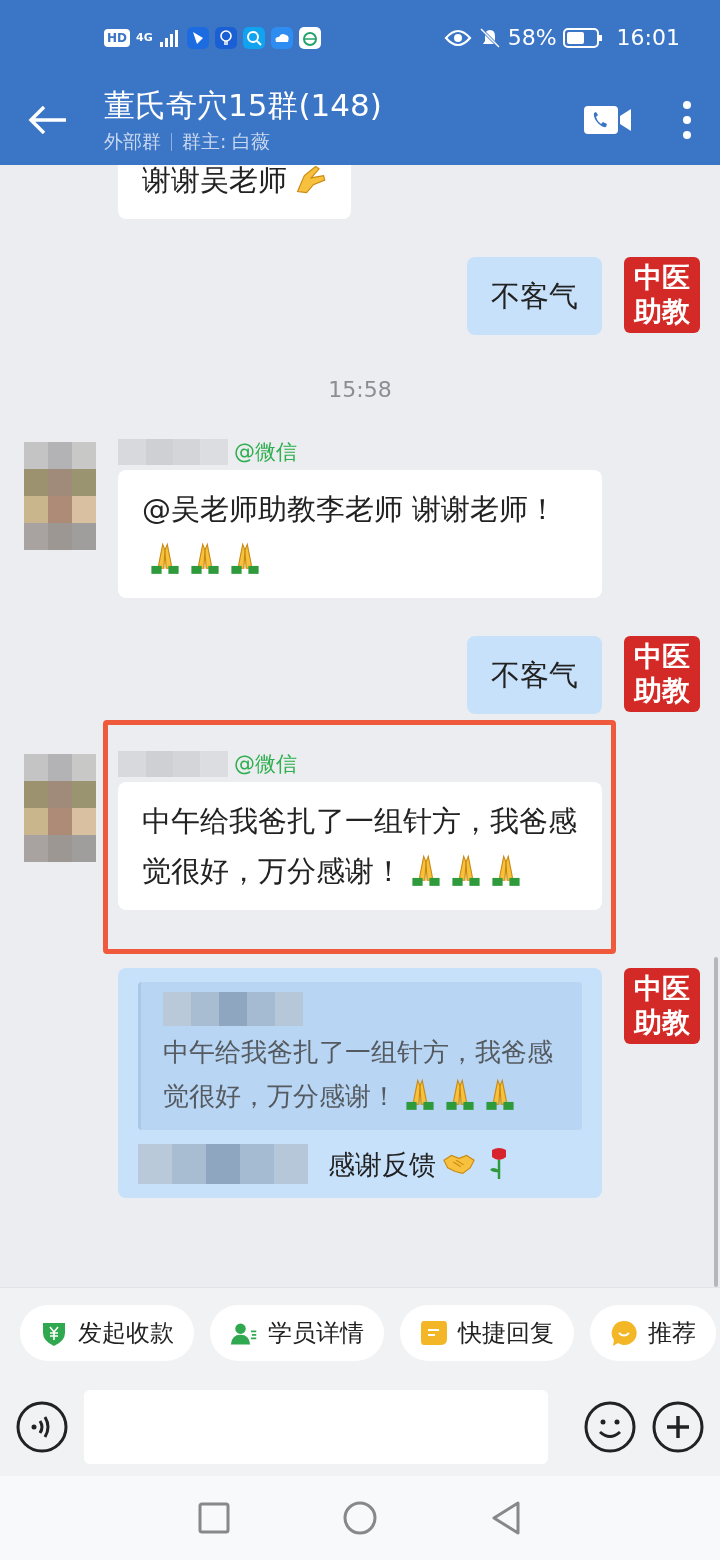 This screenshot has height=1560, width=720. I want to click on message-text: 感谢反馈, so click(422, 1164).